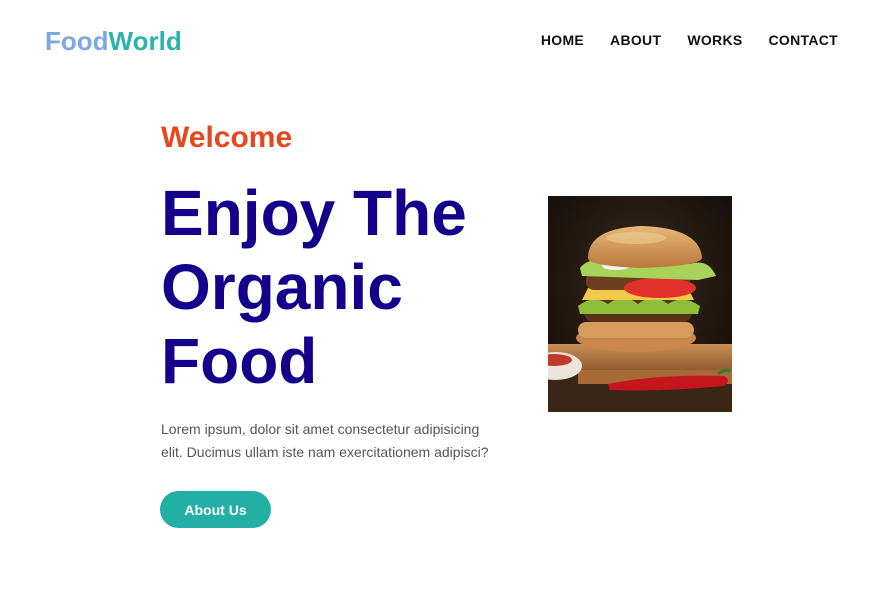 The height and width of the screenshot is (595, 892). I want to click on main-nav: HOME ABOUT WORKS CONTACT, so click(689, 40).